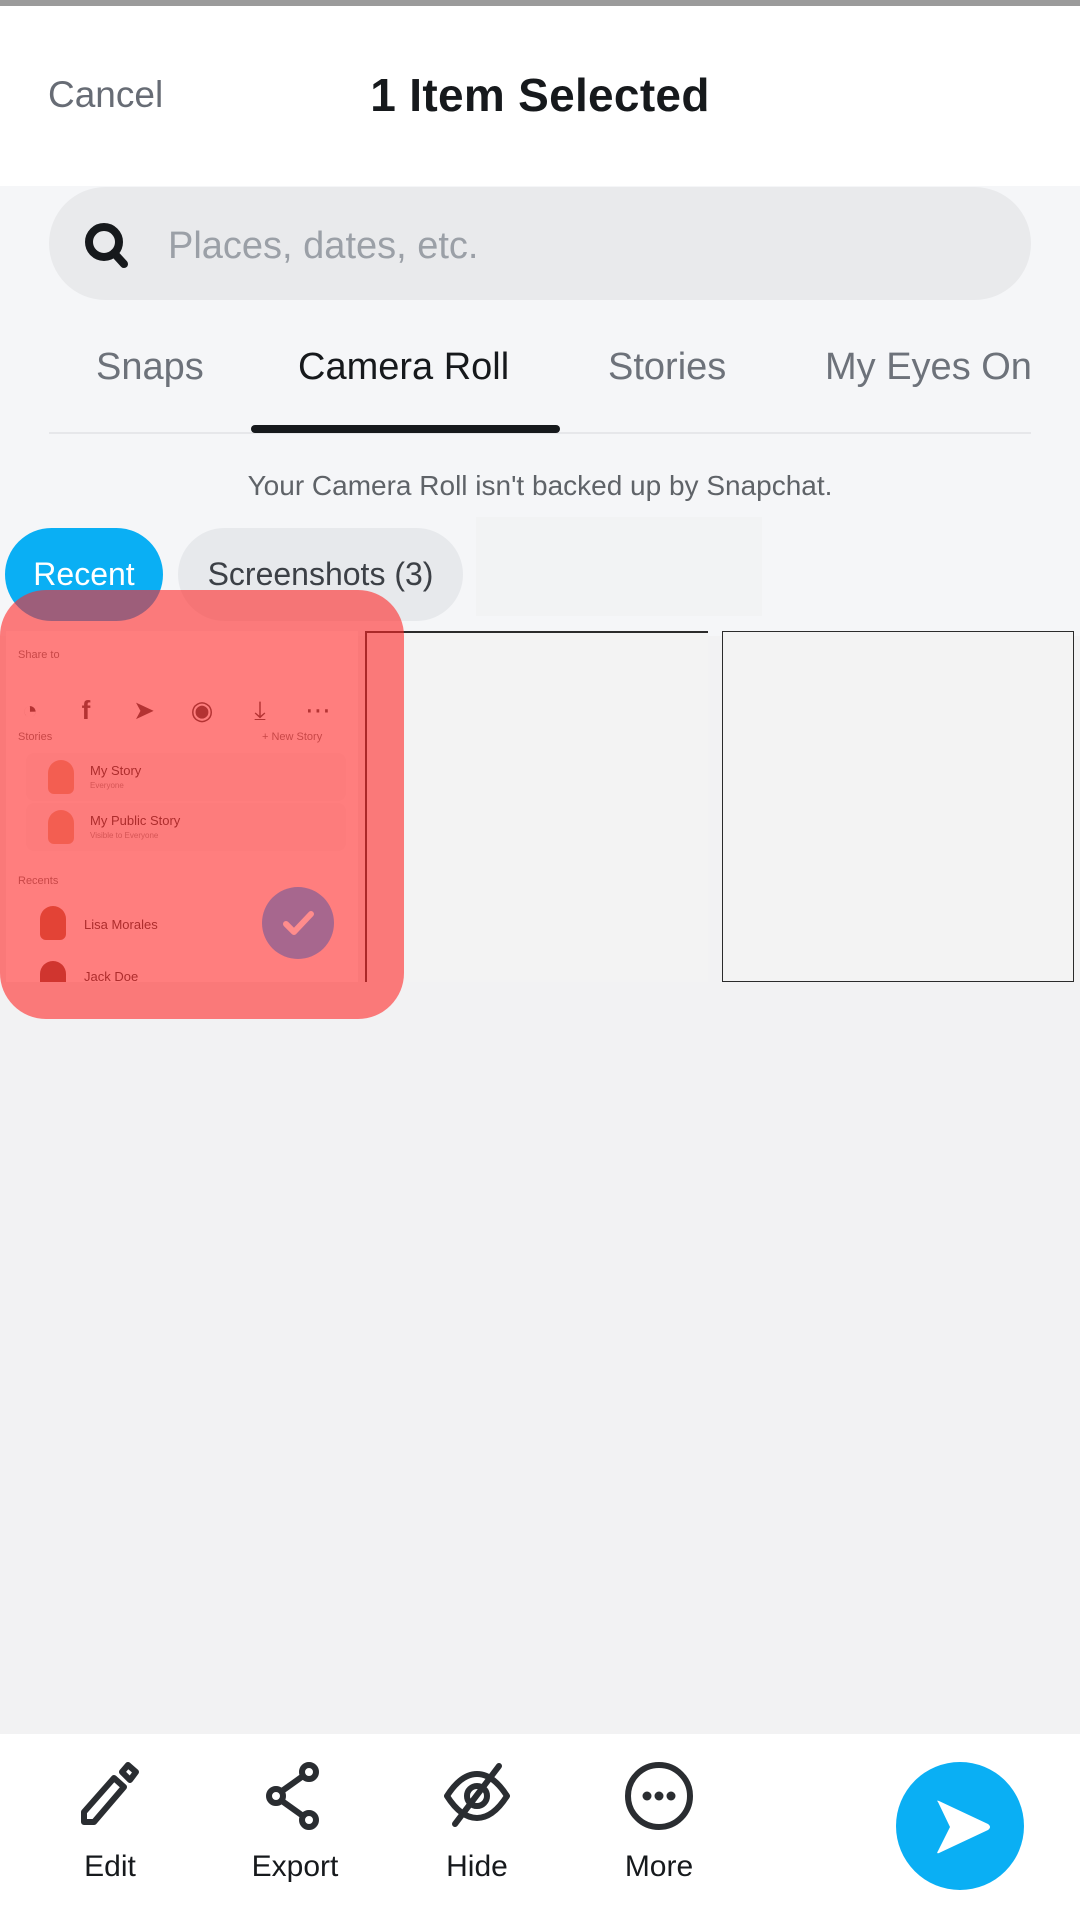 This screenshot has width=1080, height=1920. I want to click on selected-check-badge, so click(298, 923).